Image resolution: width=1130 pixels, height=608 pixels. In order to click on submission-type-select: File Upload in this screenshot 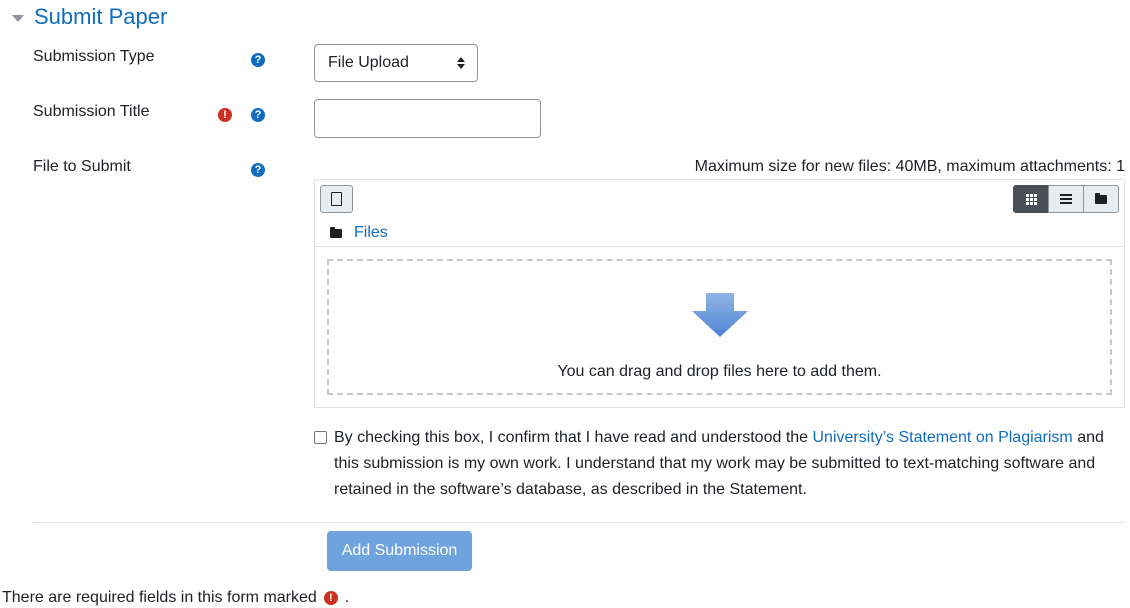, I will do `click(396, 63)`.